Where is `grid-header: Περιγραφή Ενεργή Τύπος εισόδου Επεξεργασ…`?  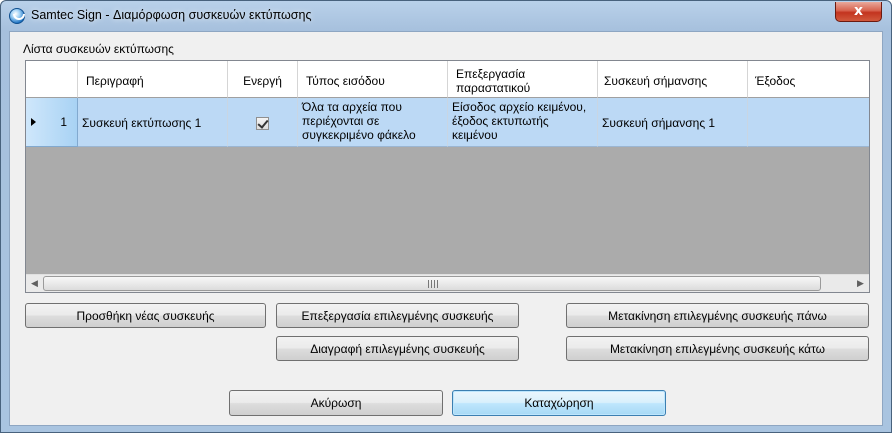
grid-header: Περιγραφή Ενεργή Τύπος εισόδου Επεξεργασ… is located at coordinates (447, 79).